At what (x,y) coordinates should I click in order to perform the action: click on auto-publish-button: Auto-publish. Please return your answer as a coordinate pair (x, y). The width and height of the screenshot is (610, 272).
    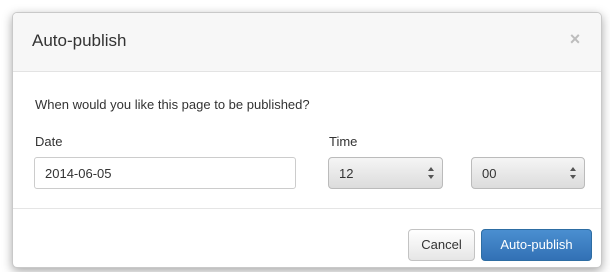
    Looking at the image, I should click on (536, 245).